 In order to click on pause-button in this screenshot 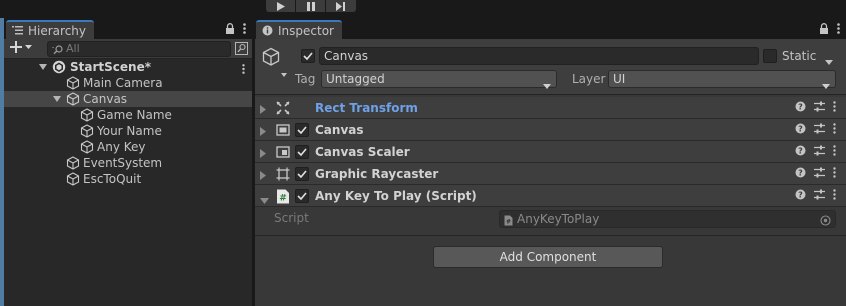, I will do `click(311, 6)`.